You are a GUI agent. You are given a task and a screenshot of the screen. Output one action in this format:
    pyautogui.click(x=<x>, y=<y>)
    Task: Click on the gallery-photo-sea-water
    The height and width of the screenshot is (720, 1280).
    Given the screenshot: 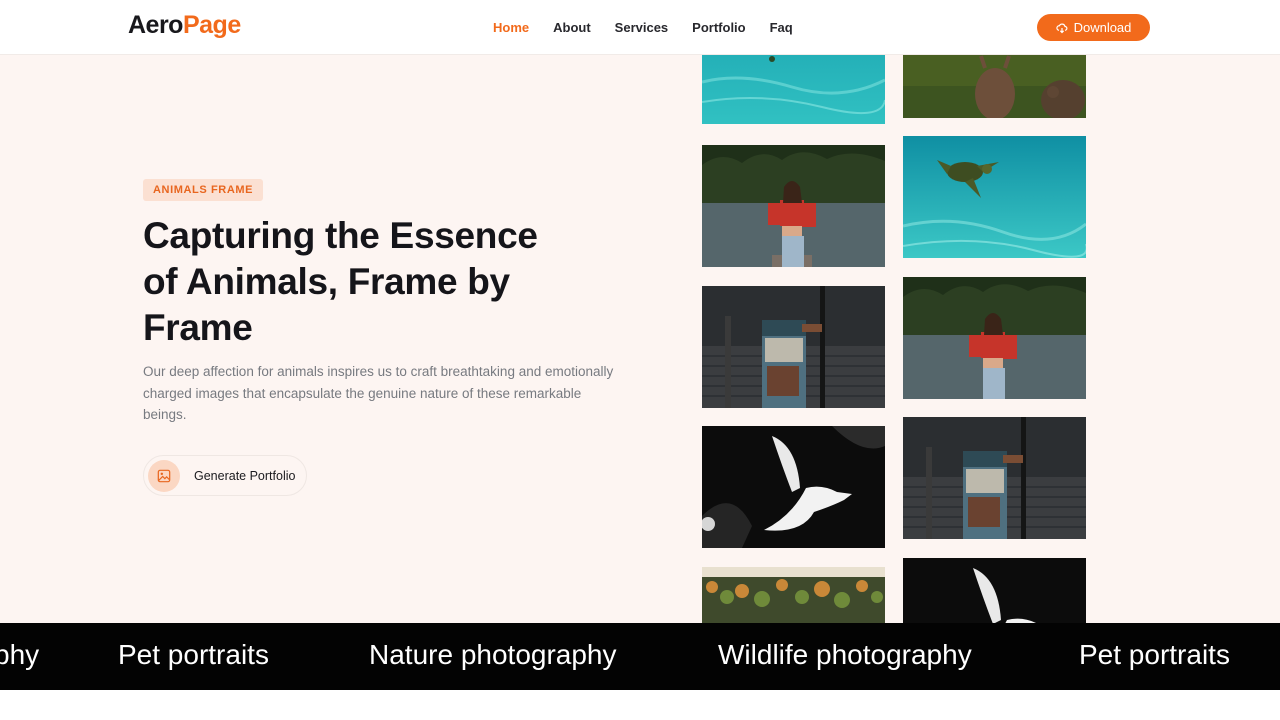 What is the action you would take?
    pyautogui.click(x=793, y=89)
    